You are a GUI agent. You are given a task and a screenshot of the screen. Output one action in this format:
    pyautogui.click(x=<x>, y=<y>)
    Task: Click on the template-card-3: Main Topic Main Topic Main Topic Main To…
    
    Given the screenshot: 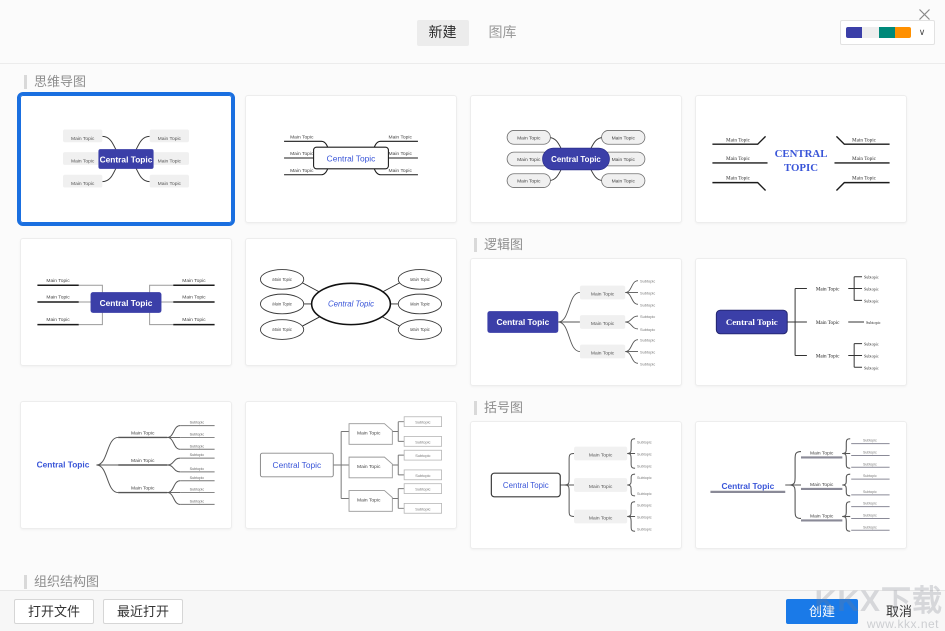 What is the action you would take?
    pyautogui.click(x=576, y=159)
    